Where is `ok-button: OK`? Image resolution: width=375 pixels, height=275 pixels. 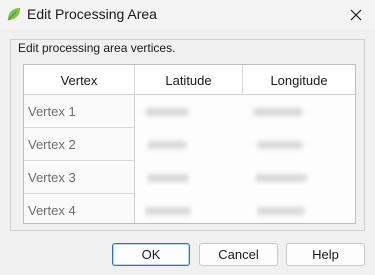 ok-button: OK is located at coordinates (151, 254).